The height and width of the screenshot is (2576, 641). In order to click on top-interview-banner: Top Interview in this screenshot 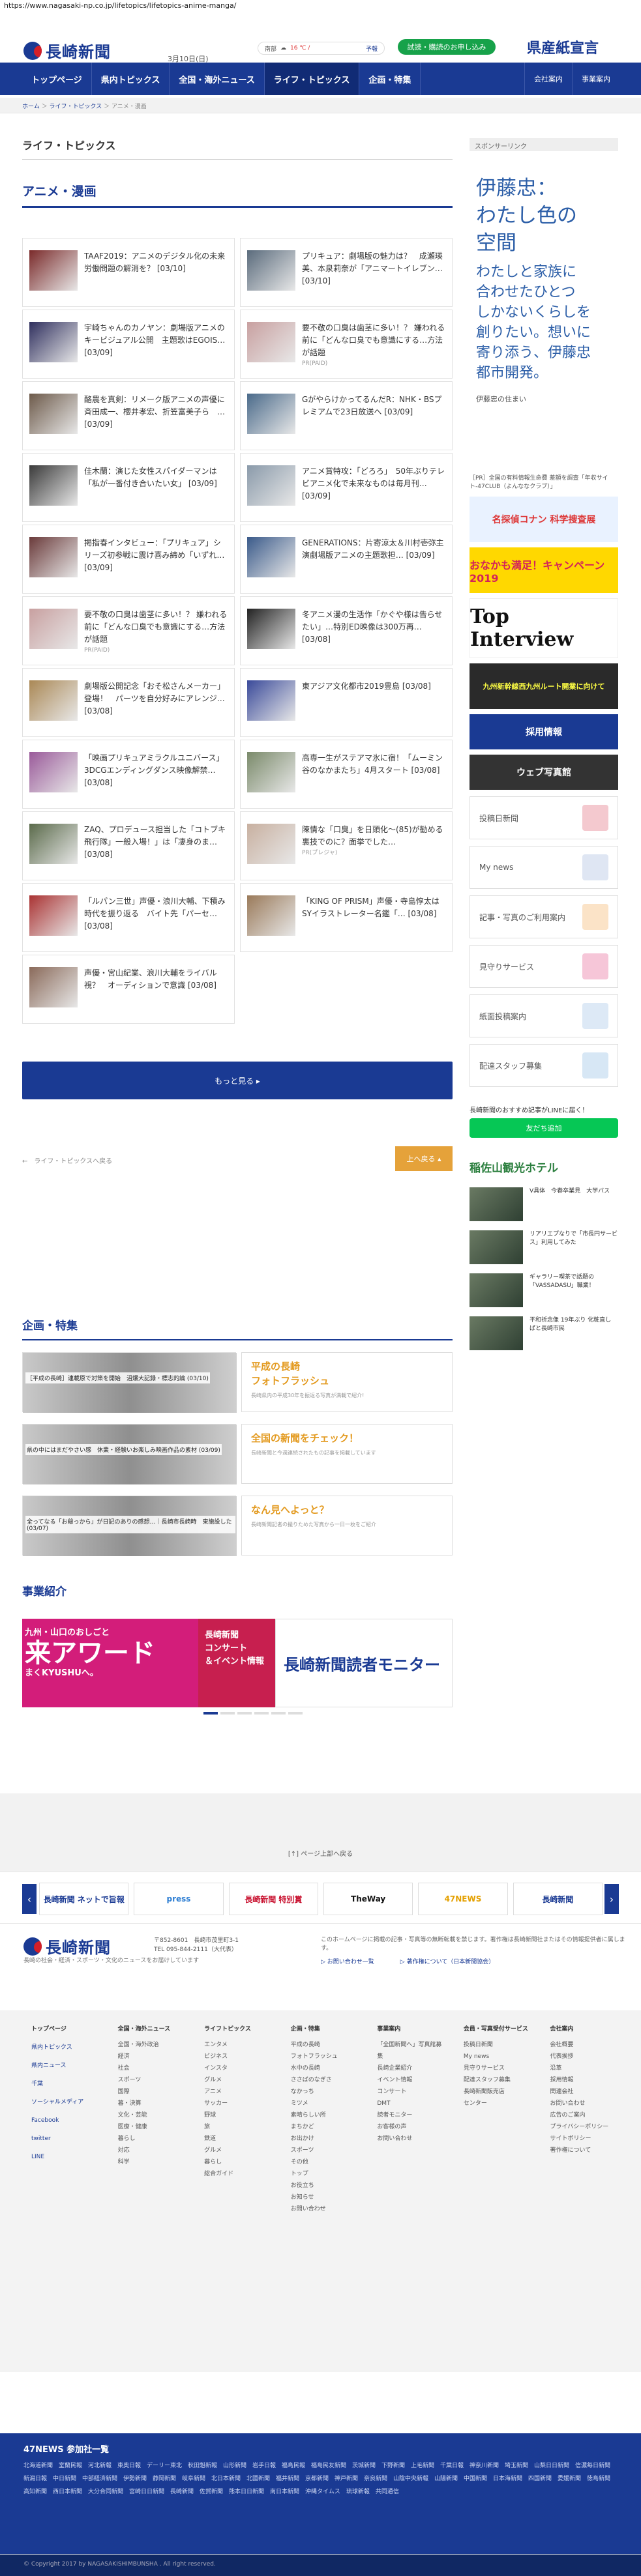, I will do `click(544, 628)`.